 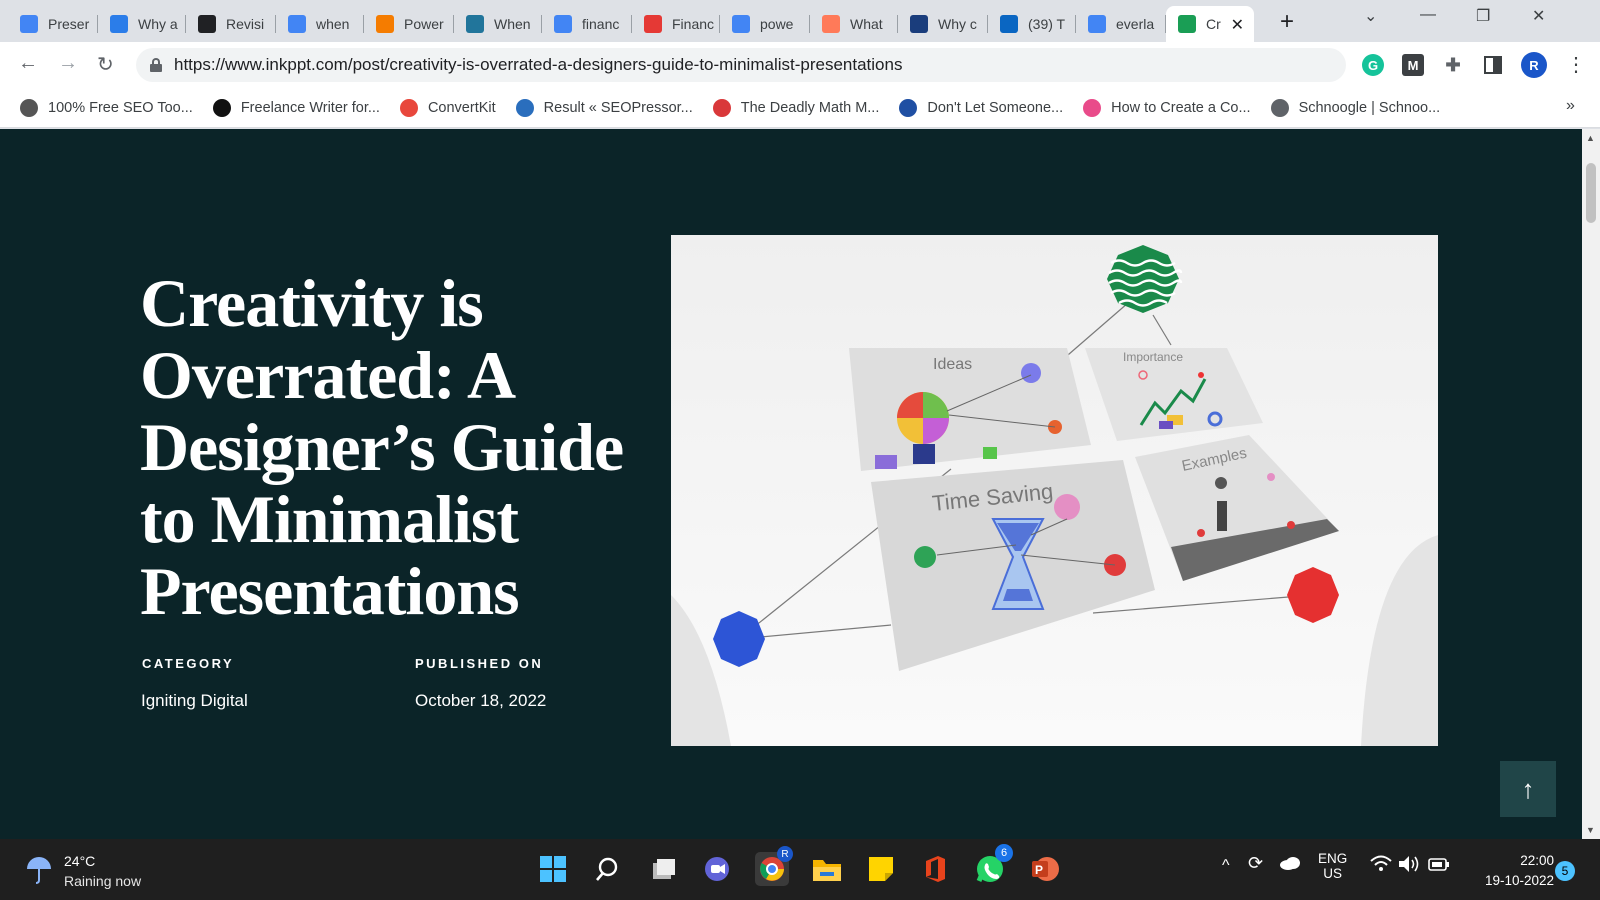 What do you see at coordinates (1453, 65) in the screenshot?
I see `extensions-puzzle-icon: ✚` at bounding box center [1453, 65].